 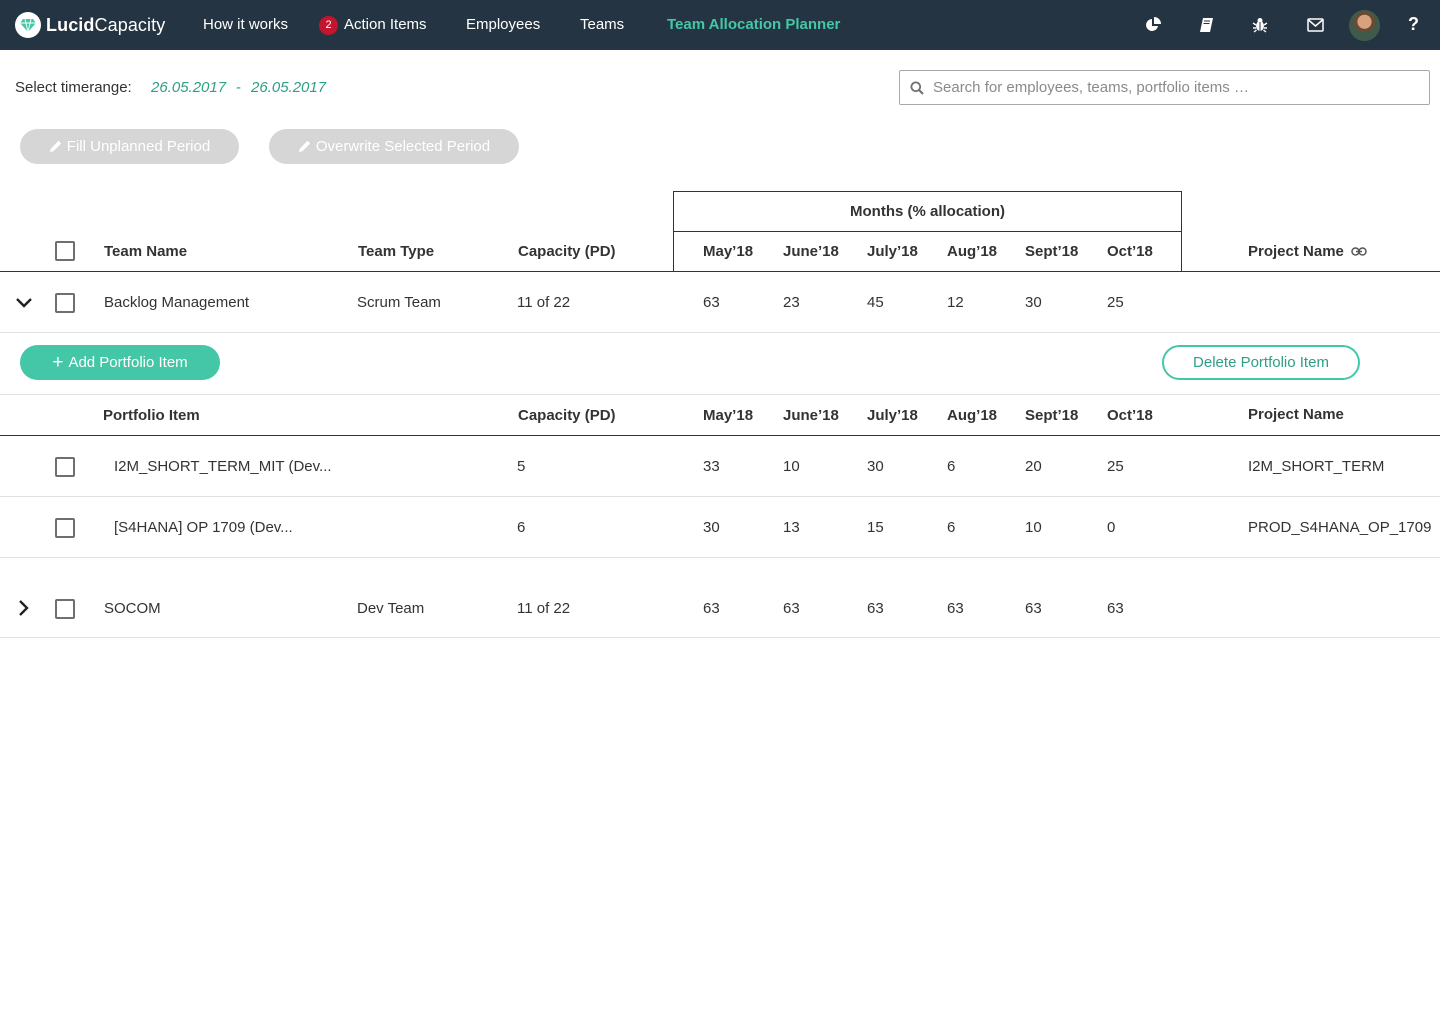 I want to click on help-icon: ?, so click(x=1413, y=24).